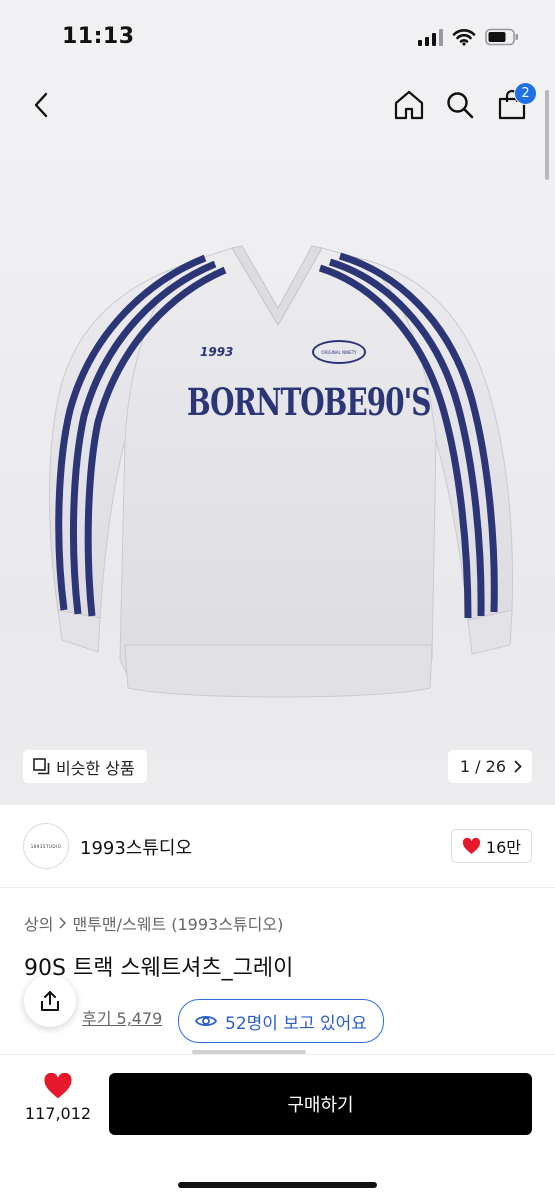 This screenshot has height=1201, width=555. Describe the element at coordinates (41, 766) in the screenshot. I see `similar-items-icon` at that location.